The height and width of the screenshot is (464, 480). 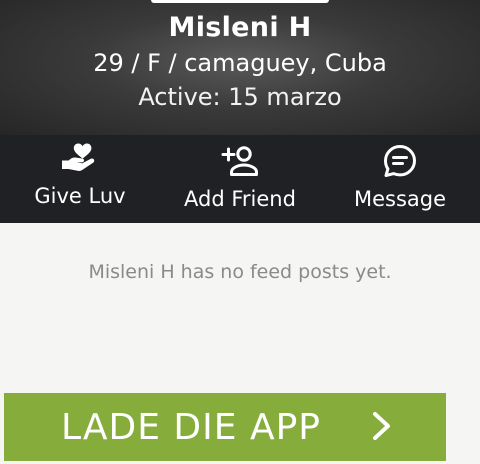 I want to click on add-friend-button: Add Friend, so click(x=240, y=179).